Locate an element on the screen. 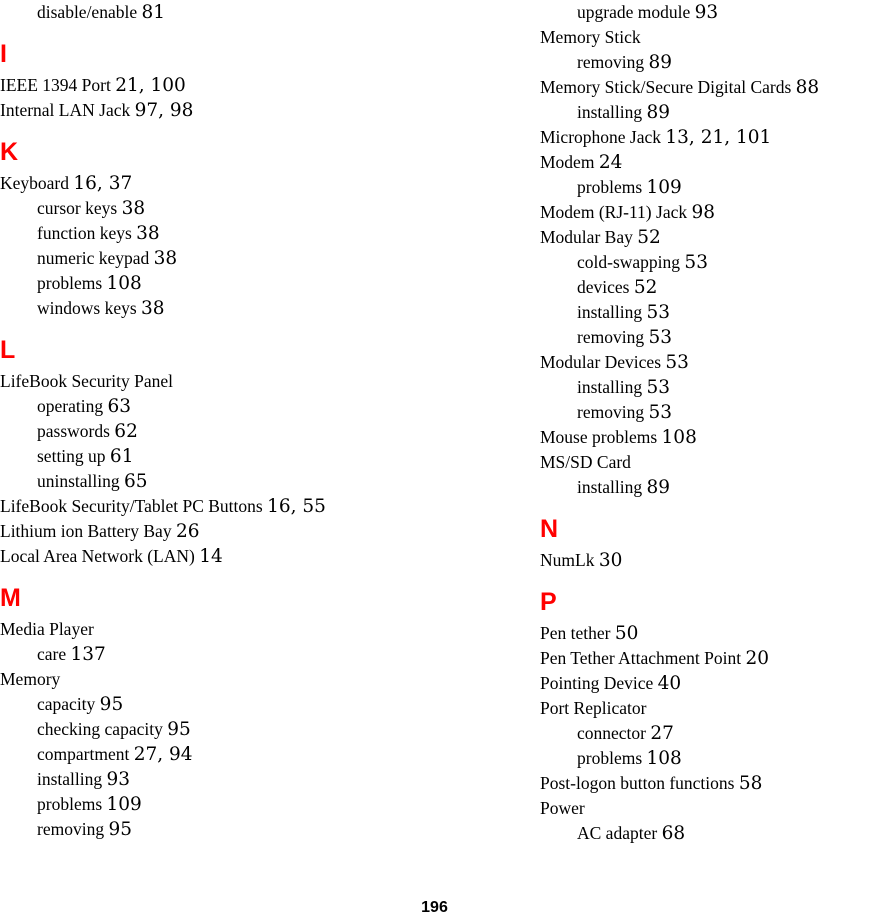 This screenshot has height=924, width=869. index-entry-pages: 65 is located at coordinates (136, 481).